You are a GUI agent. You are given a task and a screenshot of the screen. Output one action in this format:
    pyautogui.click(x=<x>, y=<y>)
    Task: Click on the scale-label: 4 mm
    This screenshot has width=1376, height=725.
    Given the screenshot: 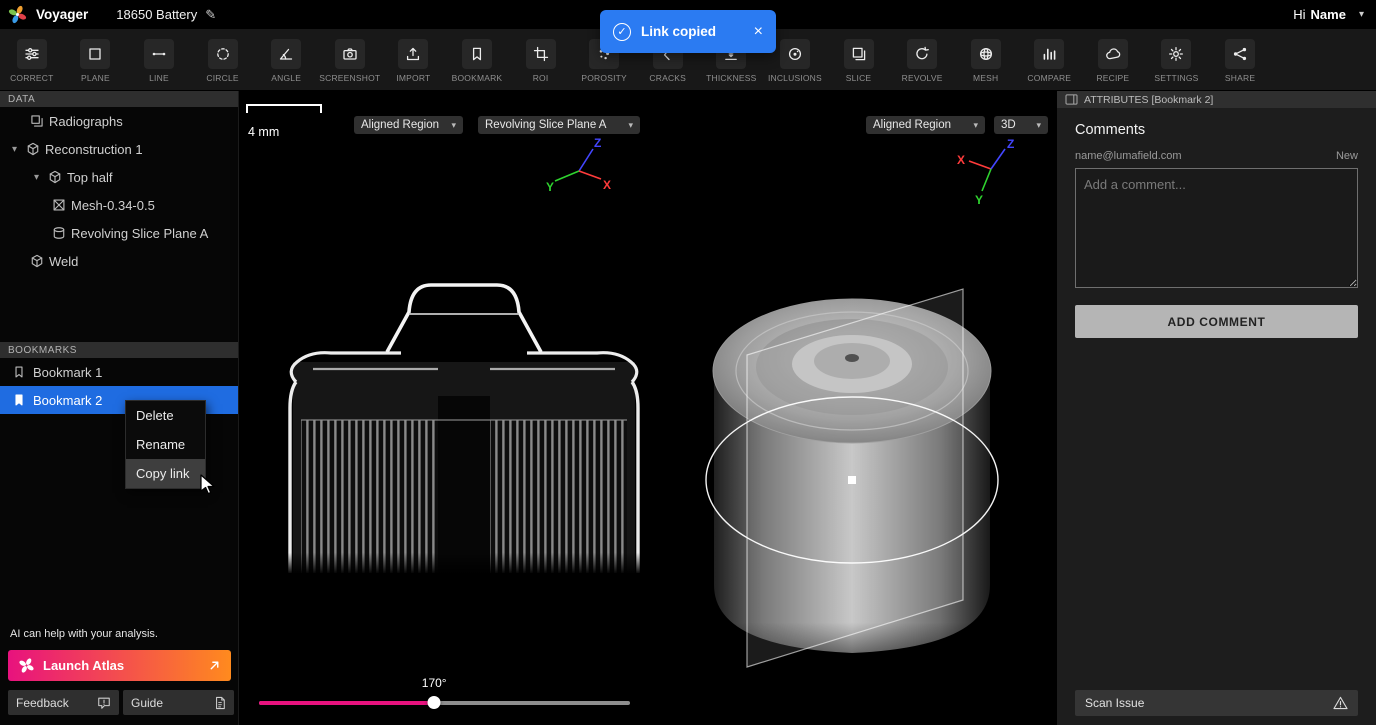 What is the action you would take?
    pyautogui.click(x=264, y=132)
    